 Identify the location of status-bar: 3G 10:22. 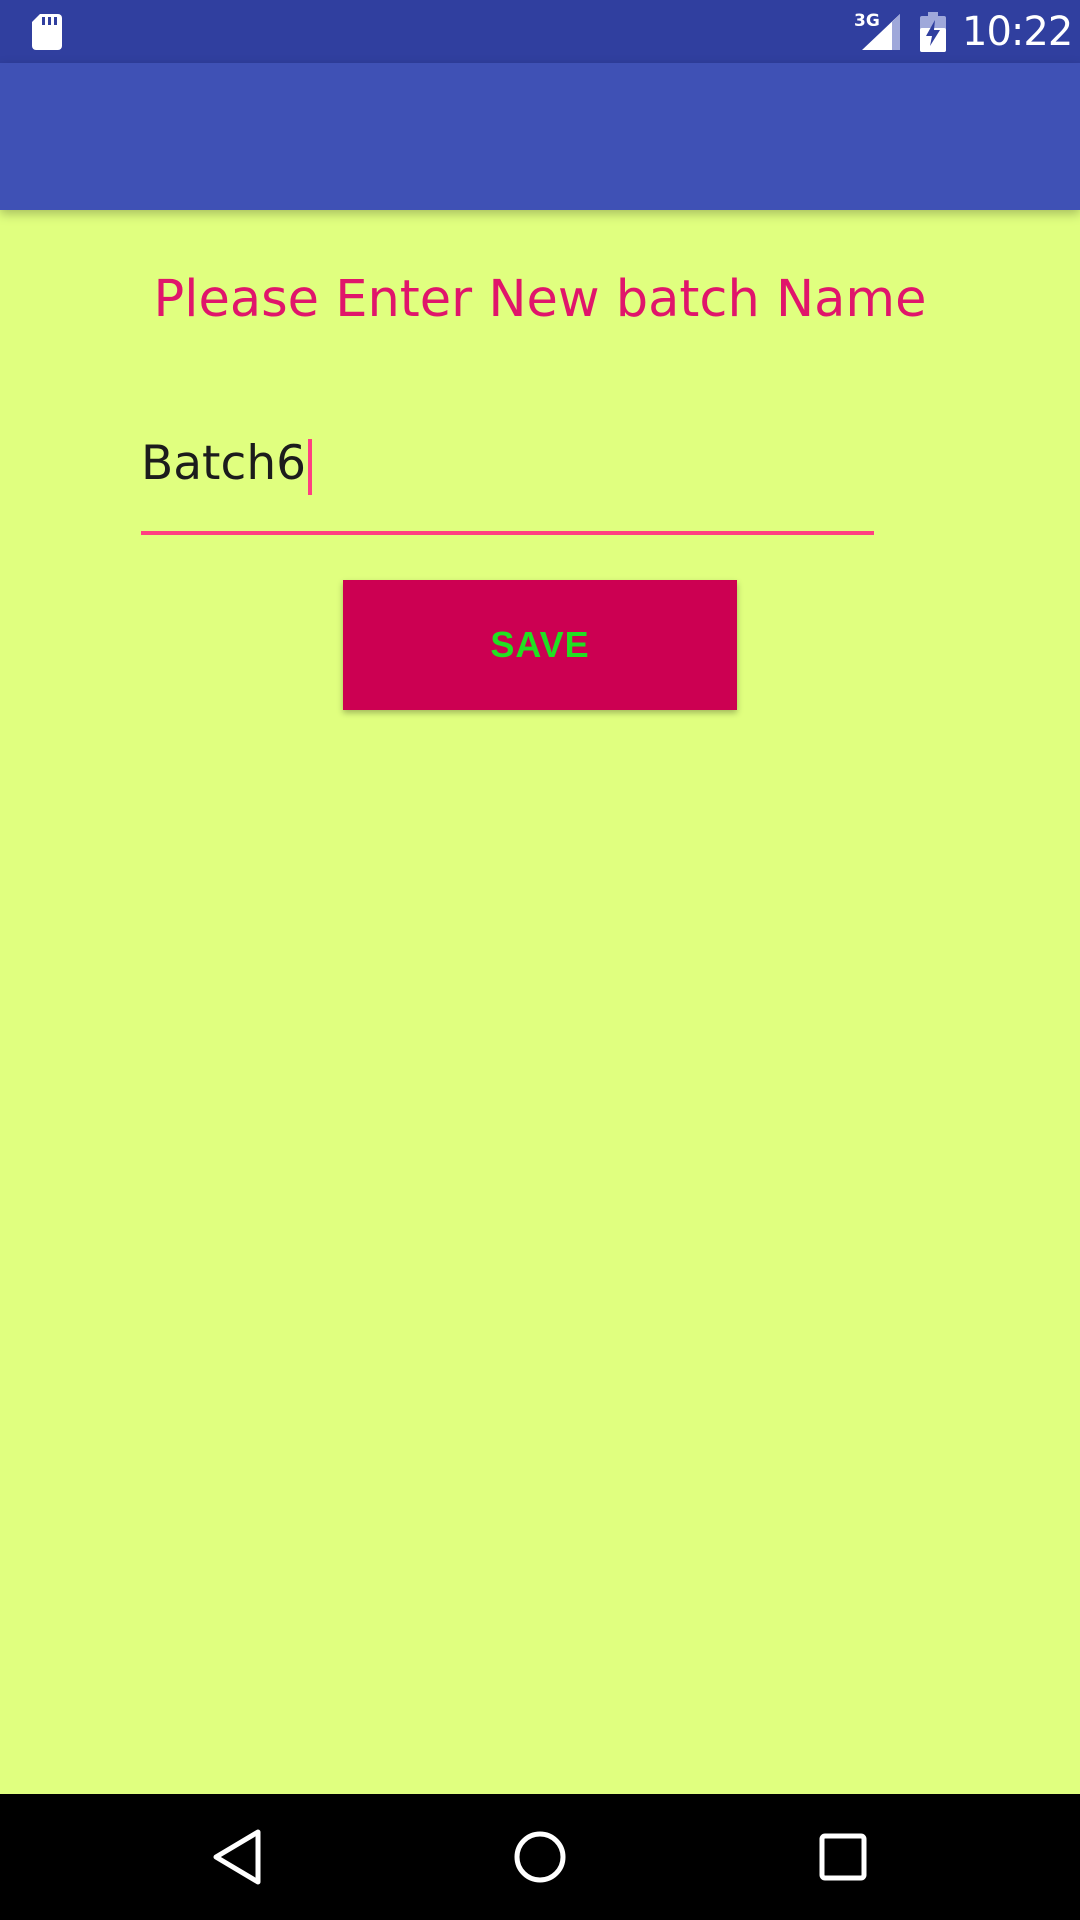
(540, 31).